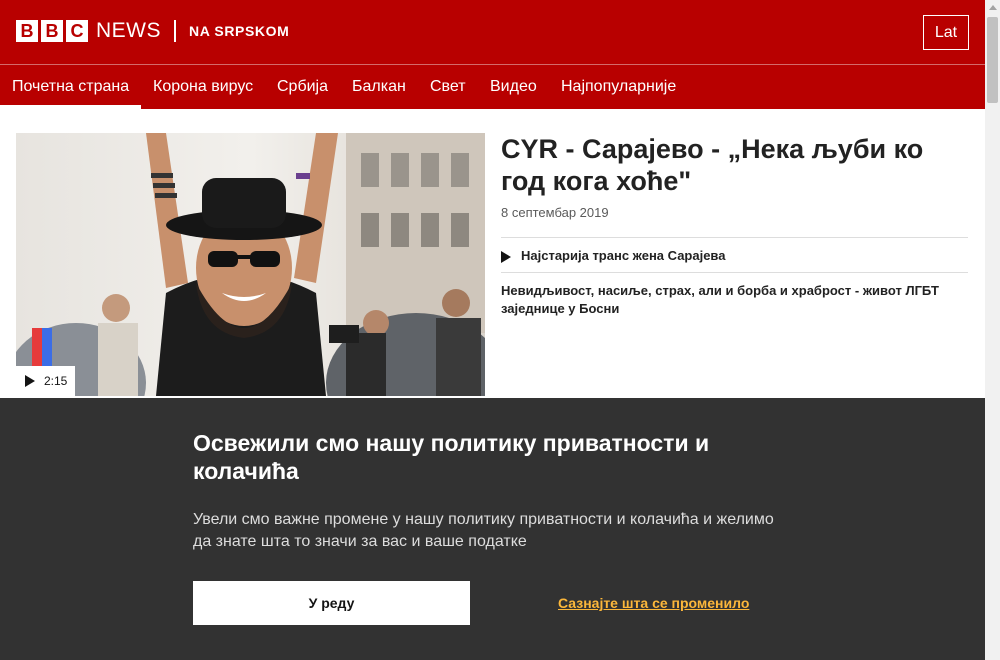 The width and height of the screenshot is (1000, 660). I want to click on logo-news-word: NEWS, so click(128, 30).